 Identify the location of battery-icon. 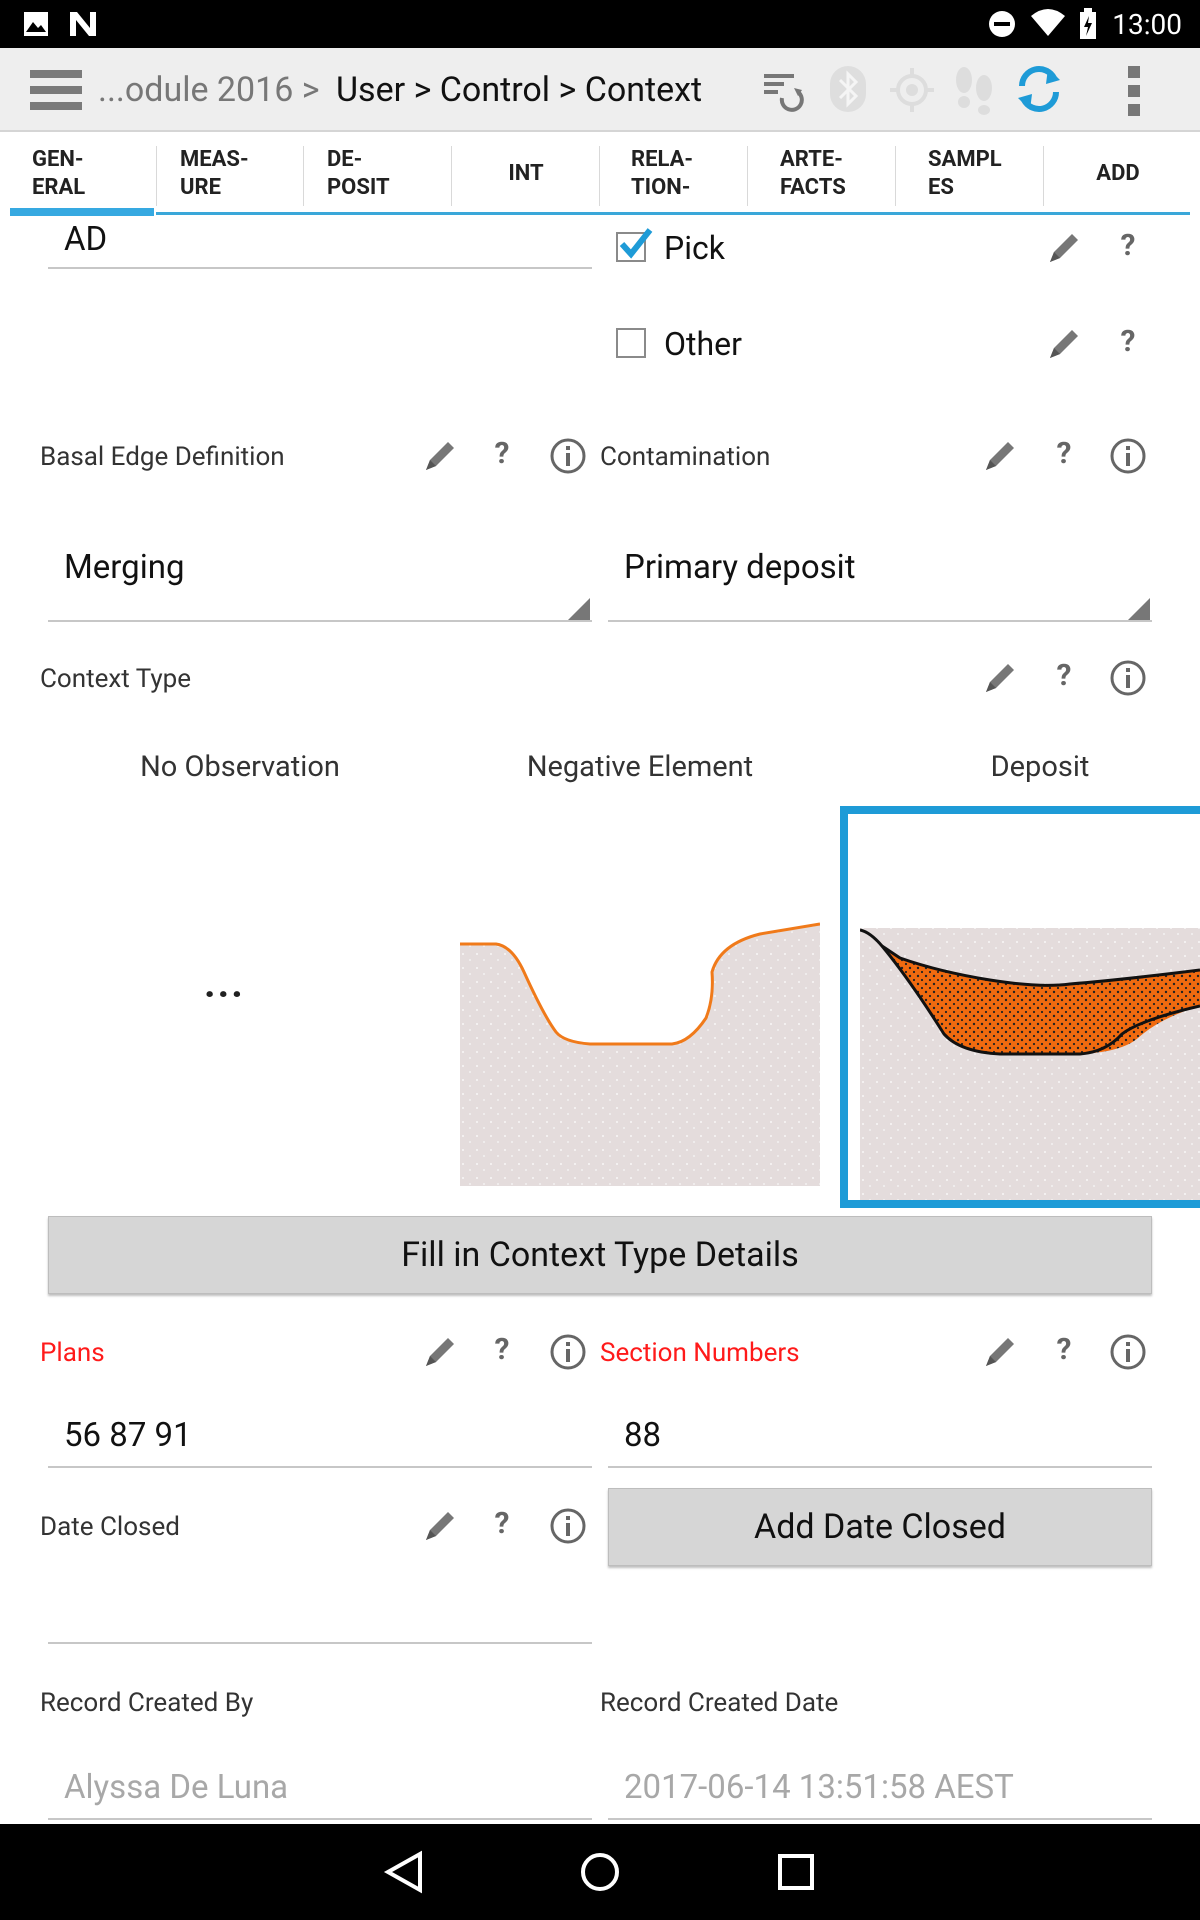
(1088, 23).